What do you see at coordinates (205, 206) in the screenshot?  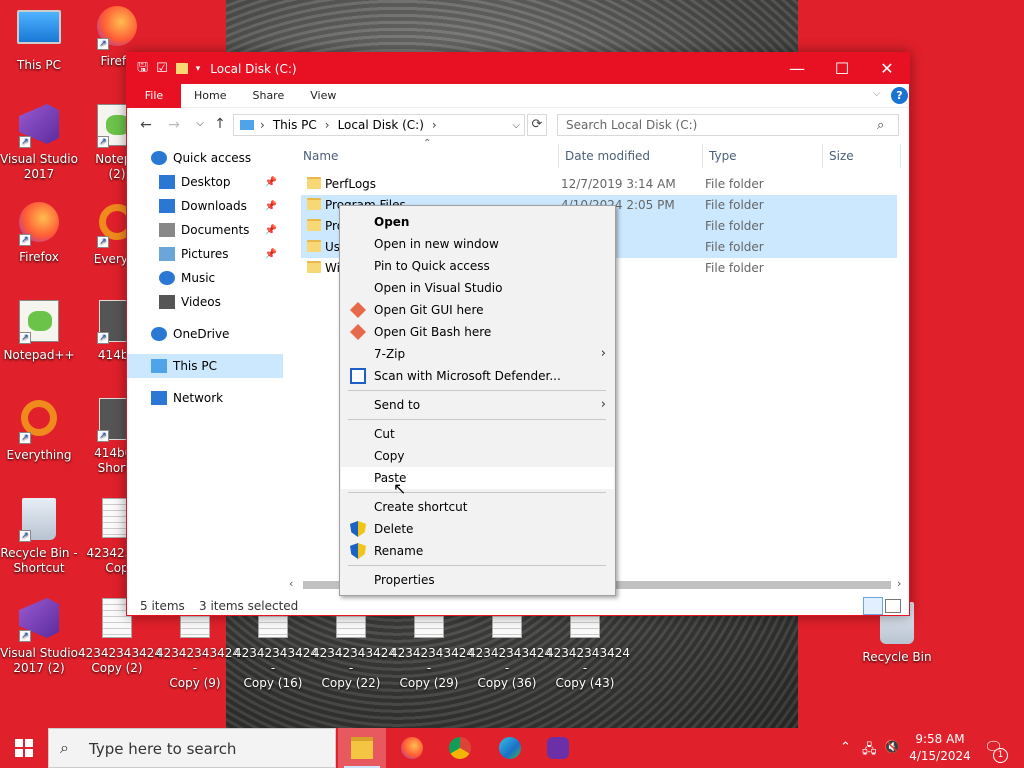 I see `nav-item-downloads: Downloads 📌` at bounding box center [205, 206].